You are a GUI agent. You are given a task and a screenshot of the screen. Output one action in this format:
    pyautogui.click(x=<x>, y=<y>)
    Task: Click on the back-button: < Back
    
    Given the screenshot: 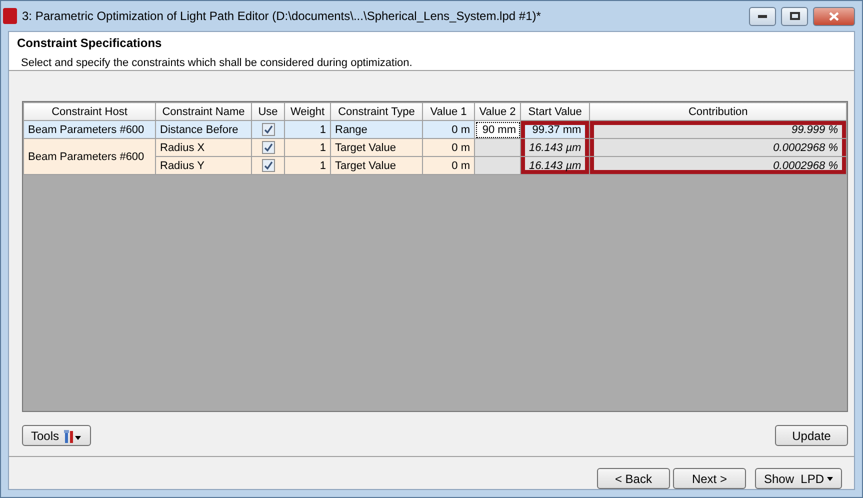 What is the action you would take?
    pyautogui.click(x=633, y=478)
    